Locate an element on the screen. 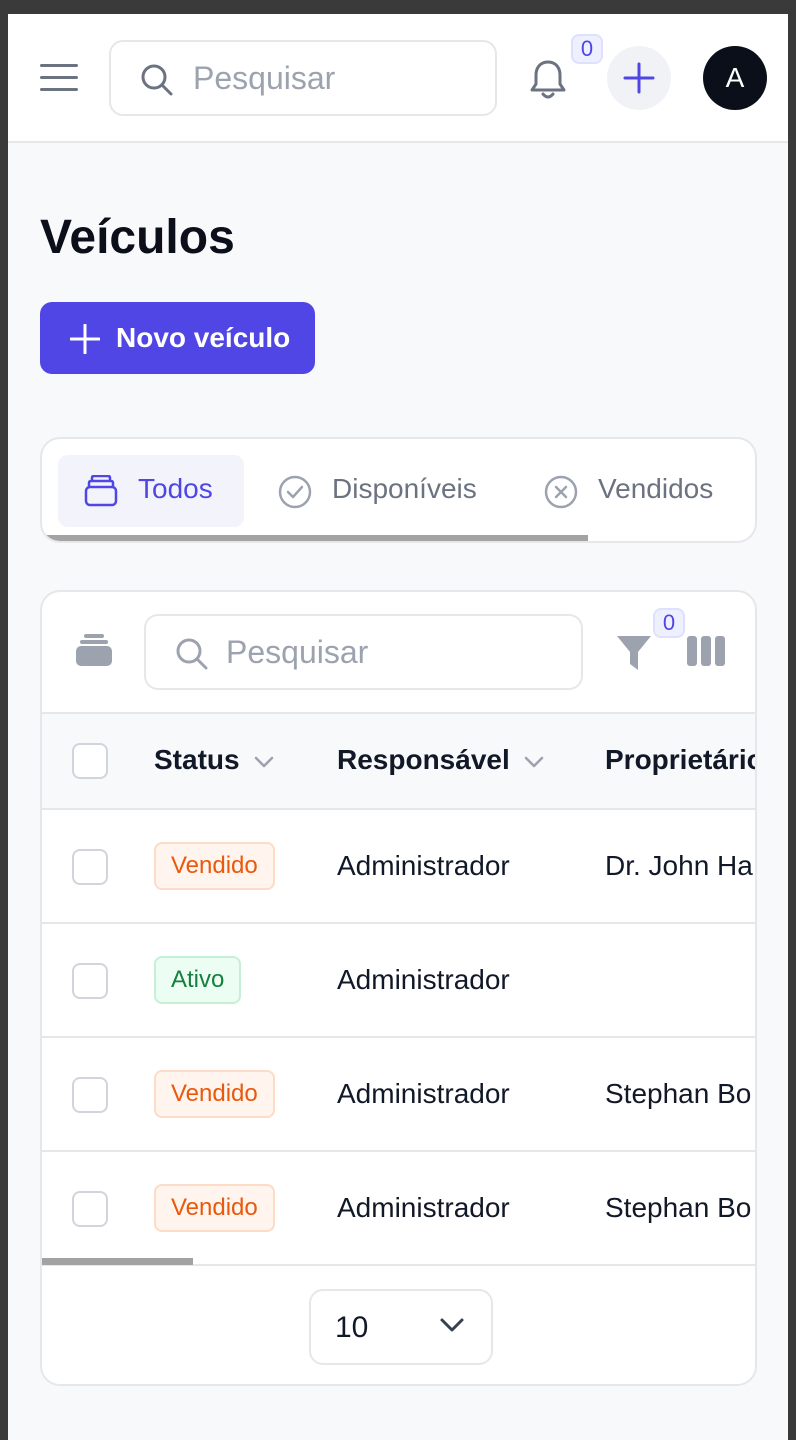  page-size-select: 10 is located at coordinates (401, 1327).